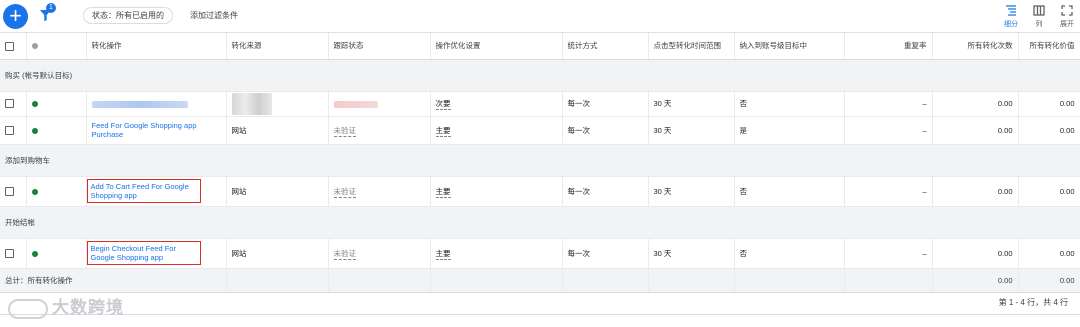  Describe the element at coordinates (355, 104) in the screenshot. I see `redacted-tracking` at that location.